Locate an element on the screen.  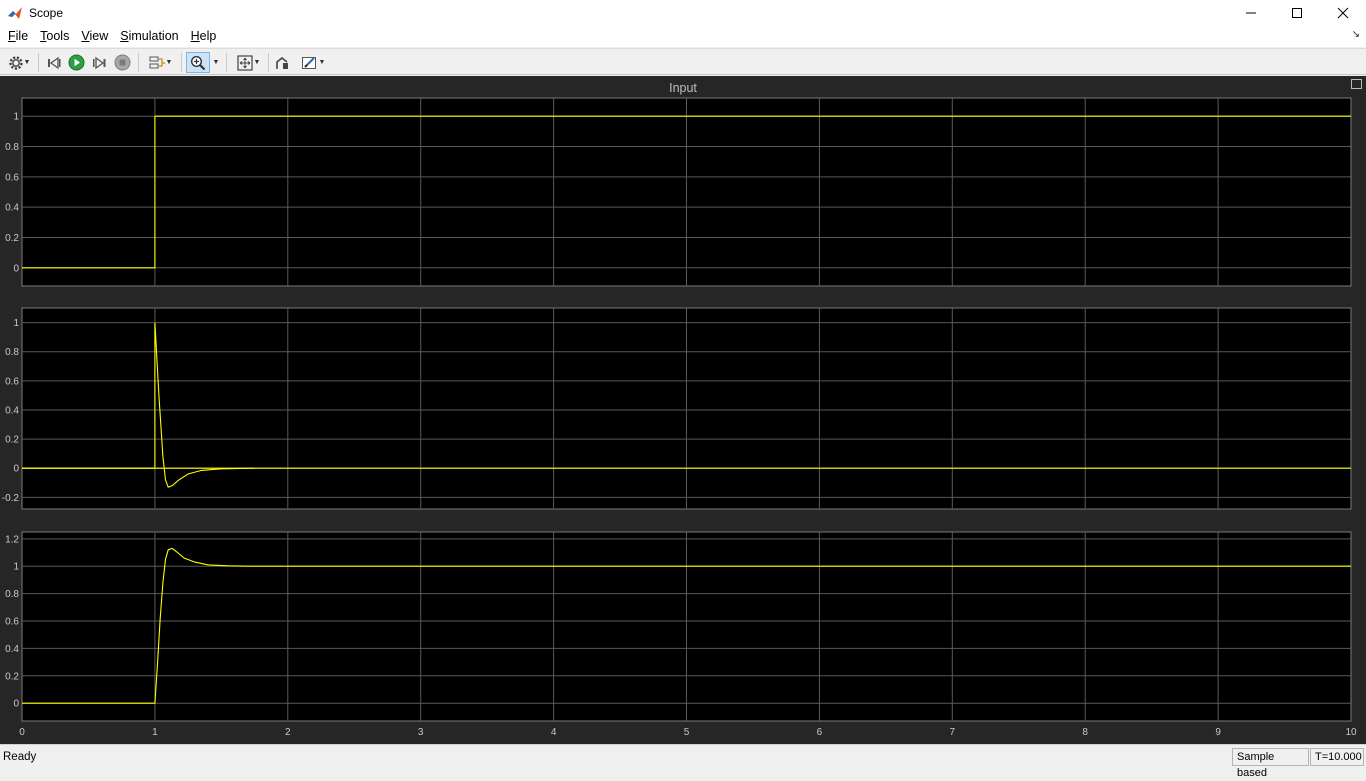
stop-icon is located at coordinates (122, 62).